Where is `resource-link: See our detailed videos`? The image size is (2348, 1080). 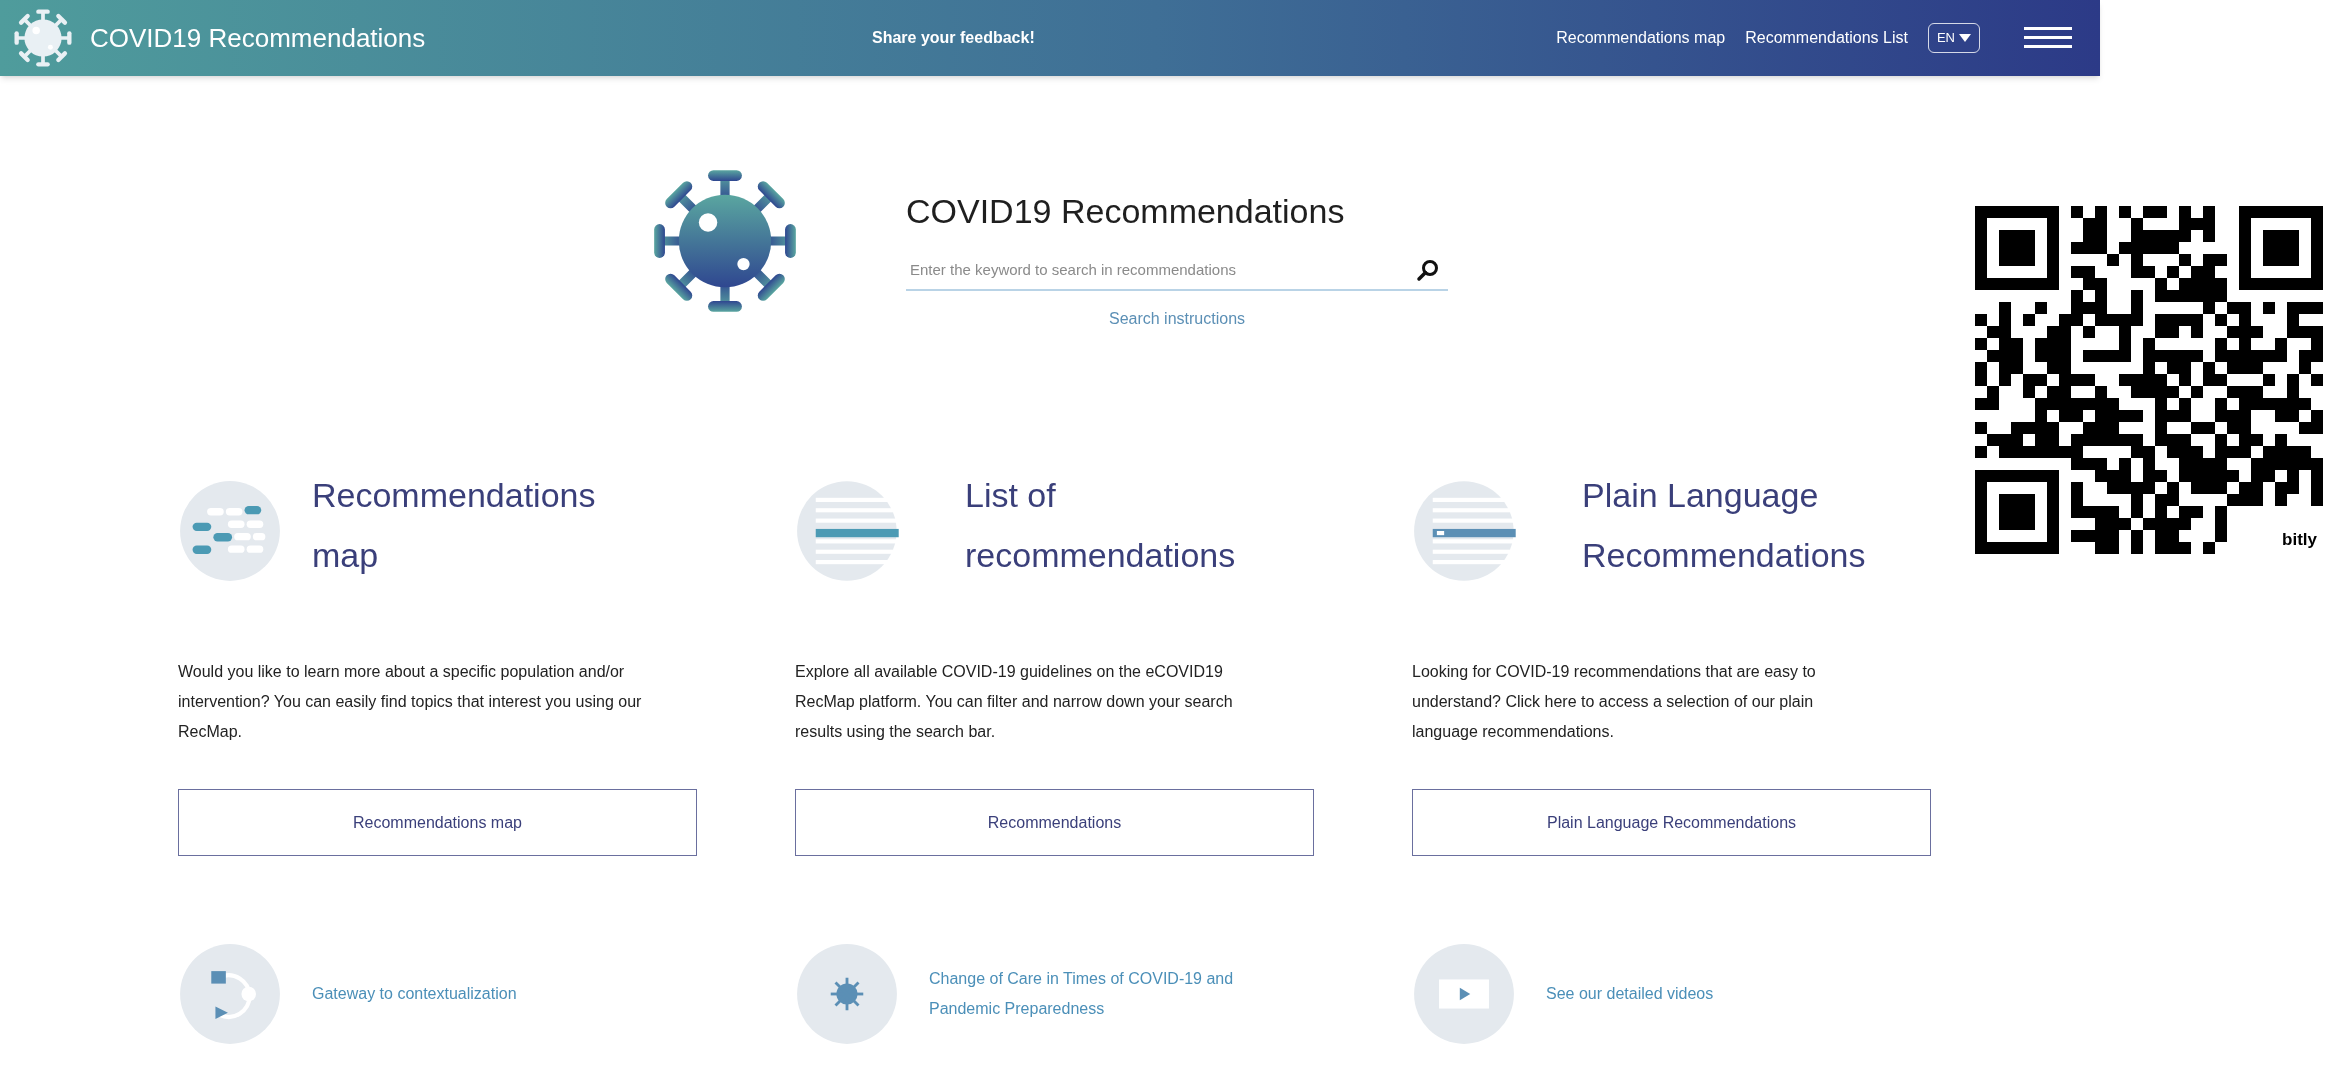 resource-link: See our detailed videos is located at coordinates (1731, 994).